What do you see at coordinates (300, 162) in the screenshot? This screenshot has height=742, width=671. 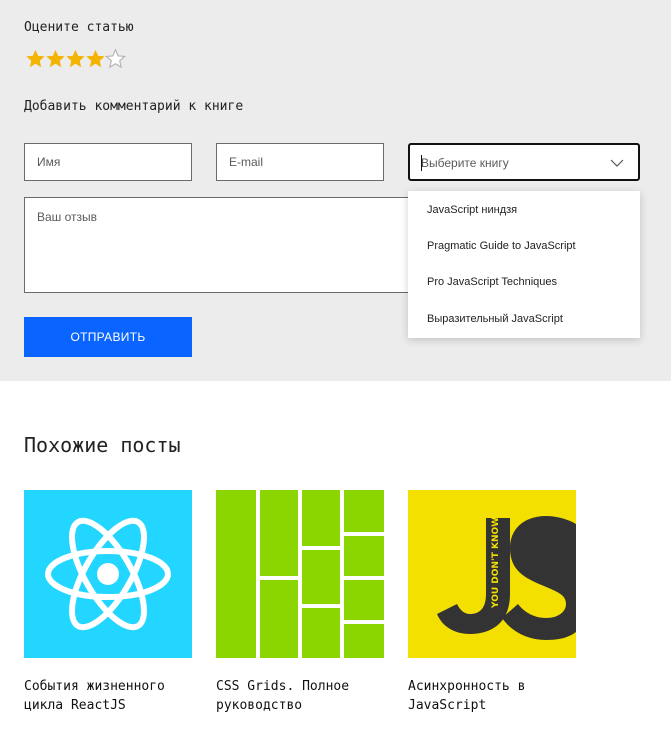 I see `email-field` at bounding box center [300, 162].